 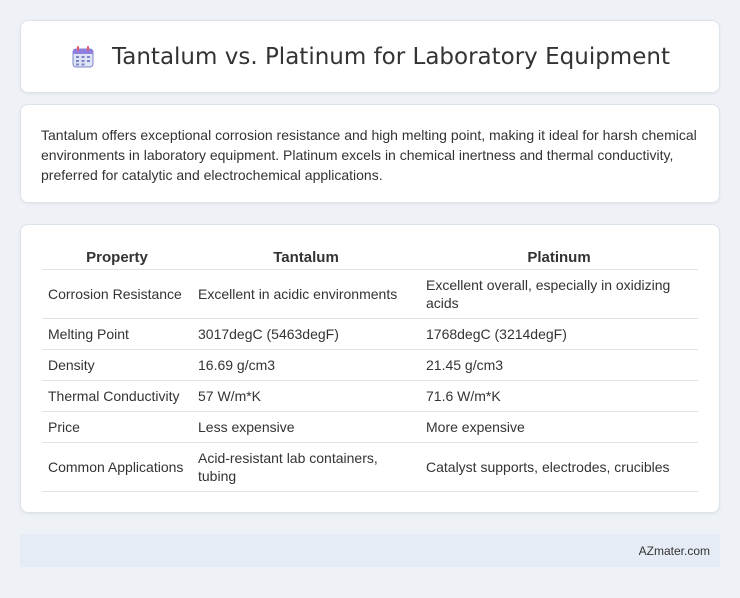 I want to click on property-cell: Price, so click(x=117, y=427).